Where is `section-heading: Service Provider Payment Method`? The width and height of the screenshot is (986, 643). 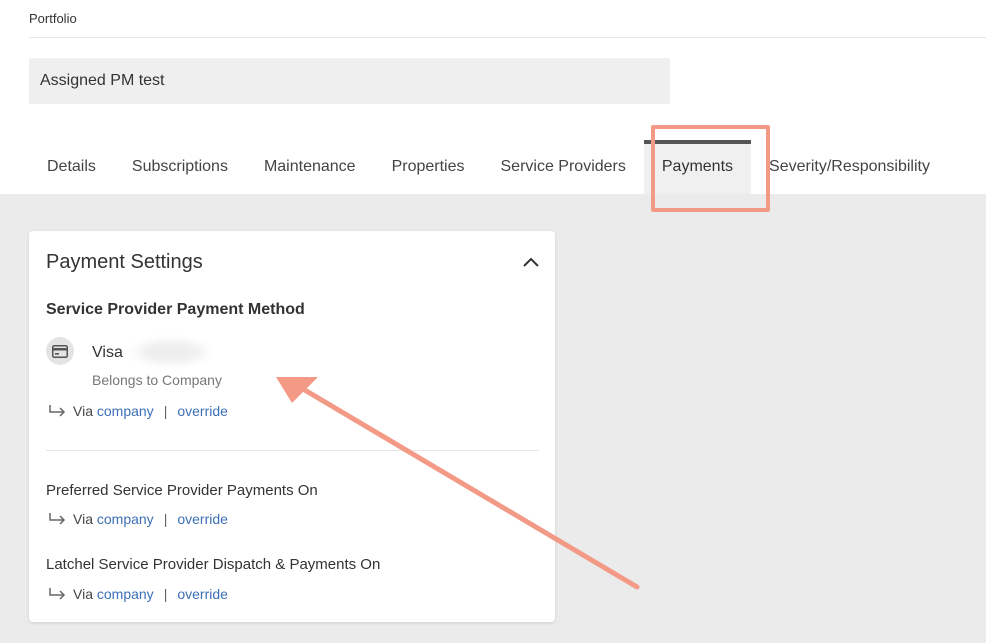
section-heading: Service Provider Payment Method is located at coordinates (175, 309).